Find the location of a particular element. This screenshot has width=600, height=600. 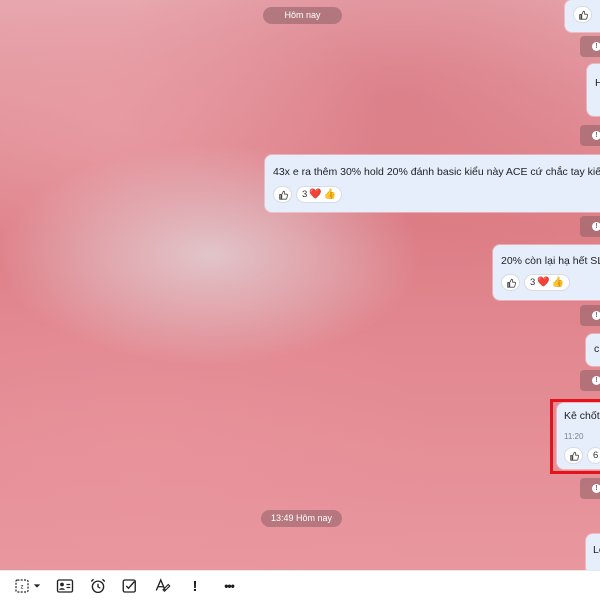

system-notice-5: ! is located at coordinates (590, 380).